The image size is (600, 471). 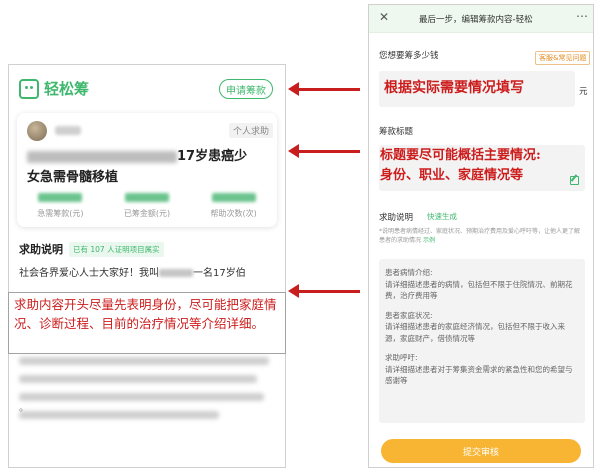 I want to click on amount-label: 您想要筹多少钱, so click(x=409, y=56).